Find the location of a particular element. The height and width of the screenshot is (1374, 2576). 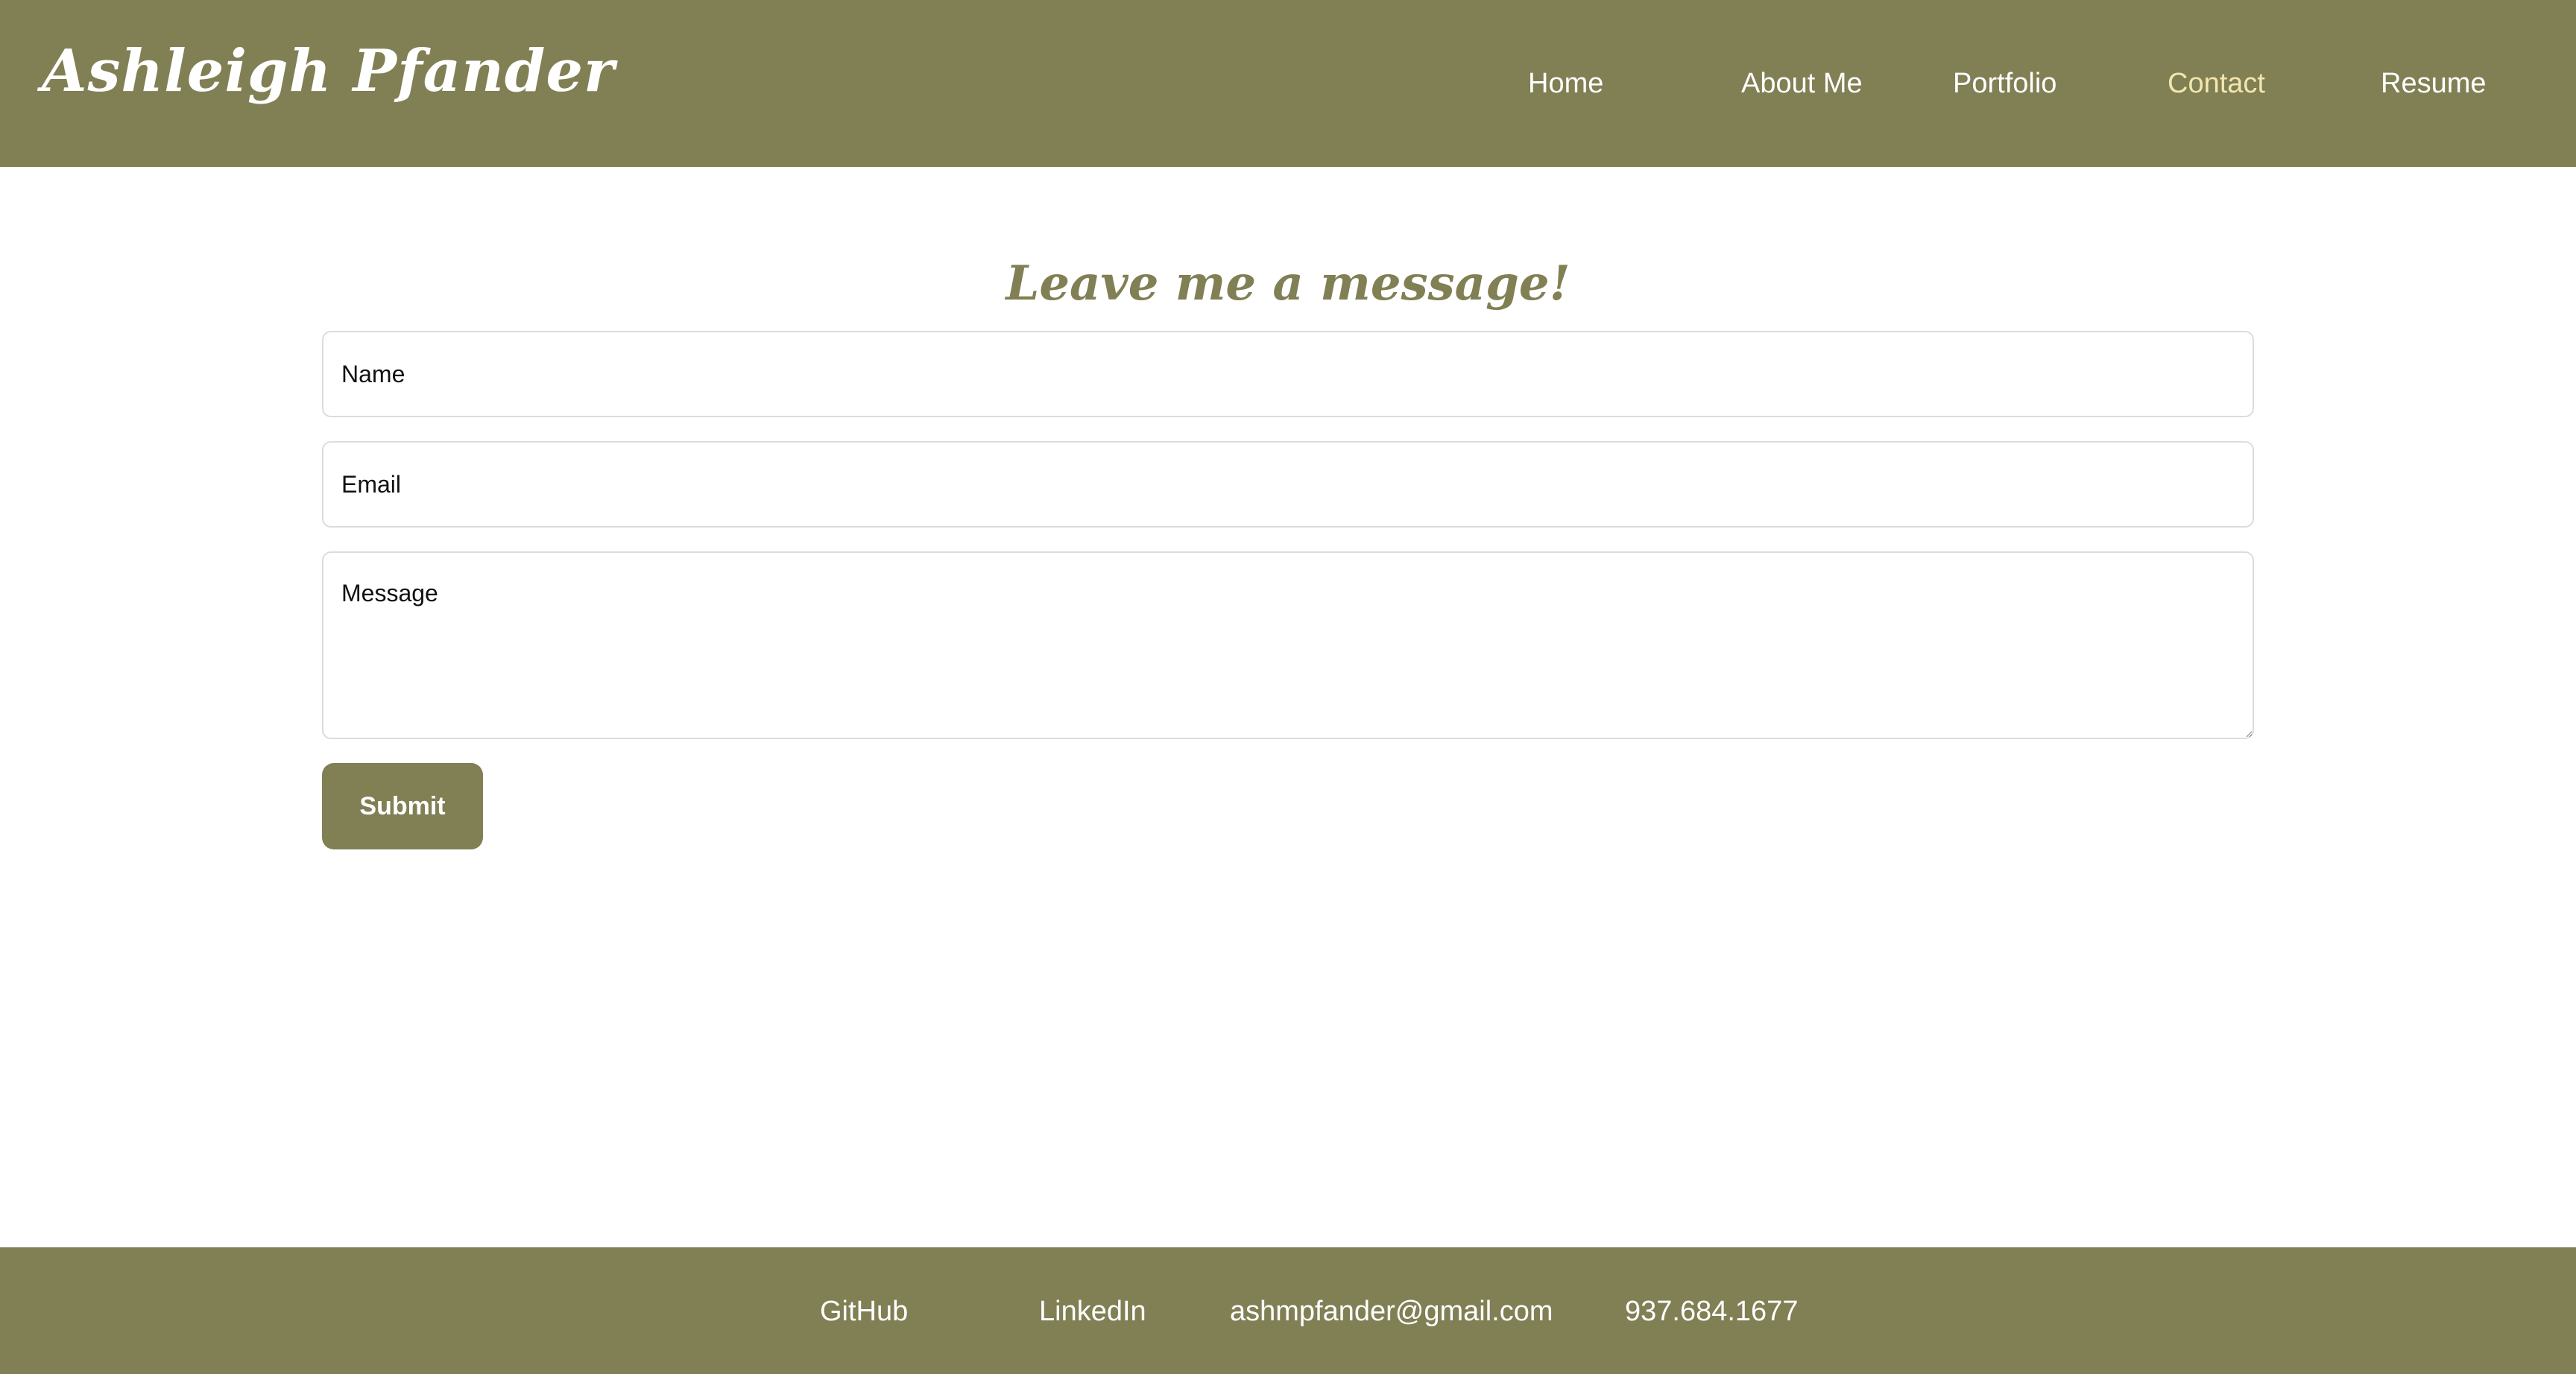

nav-portfolio-link: Portfolio is located at coordinates (2005, 83).